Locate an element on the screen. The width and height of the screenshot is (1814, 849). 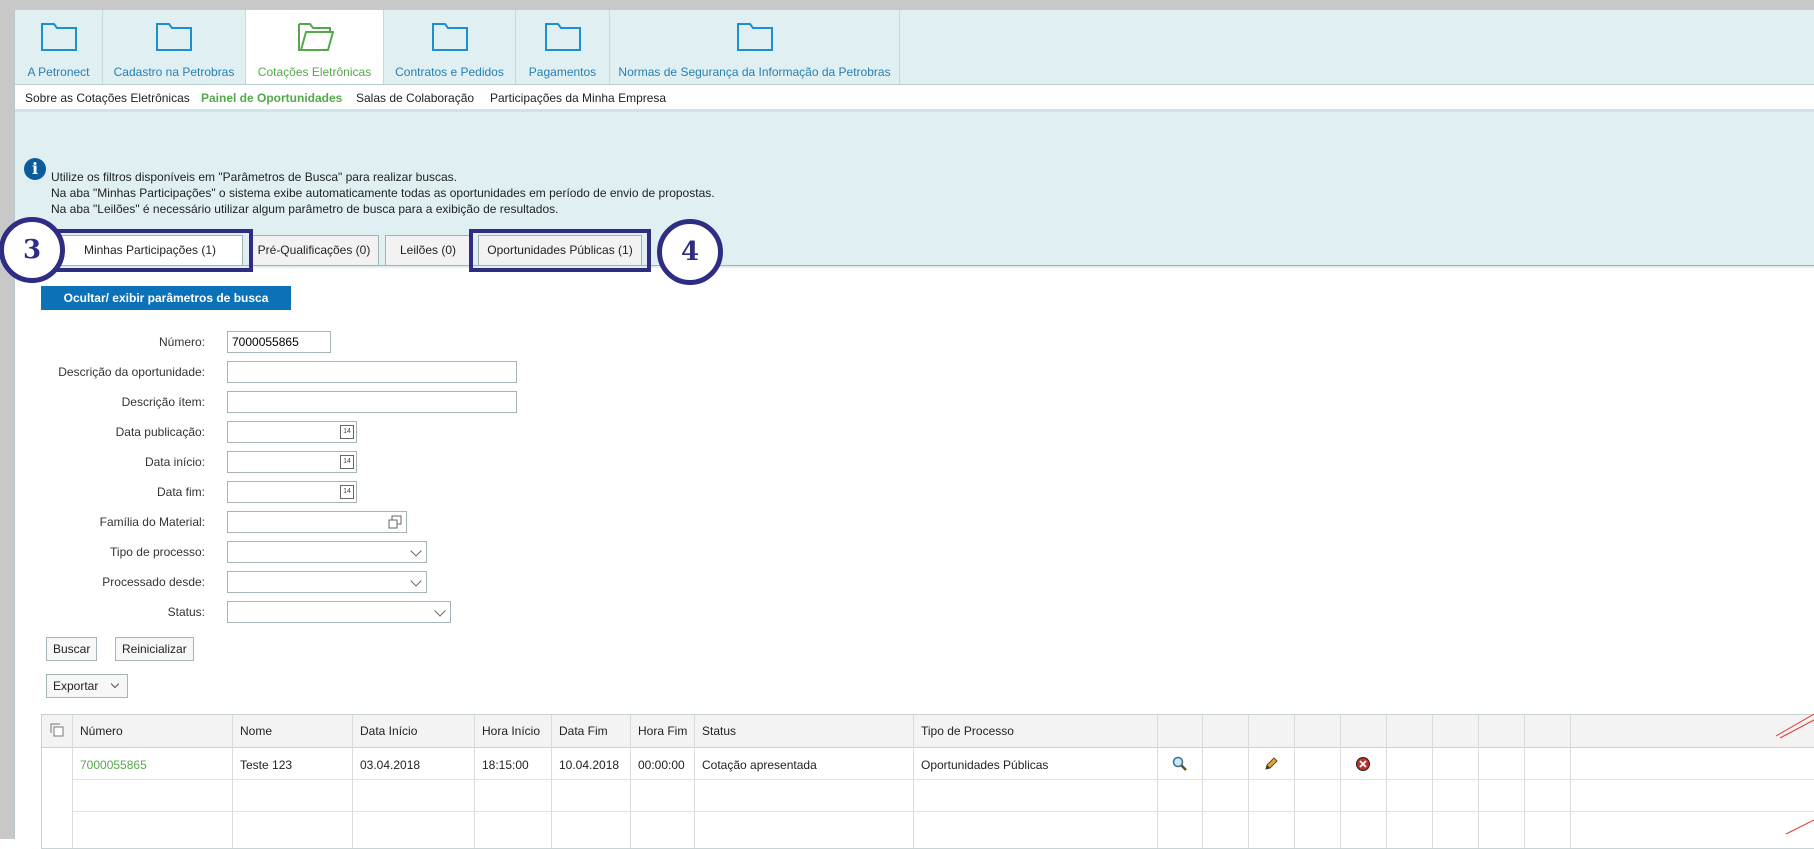
info-icon: i is located at coordinates (35, 169).